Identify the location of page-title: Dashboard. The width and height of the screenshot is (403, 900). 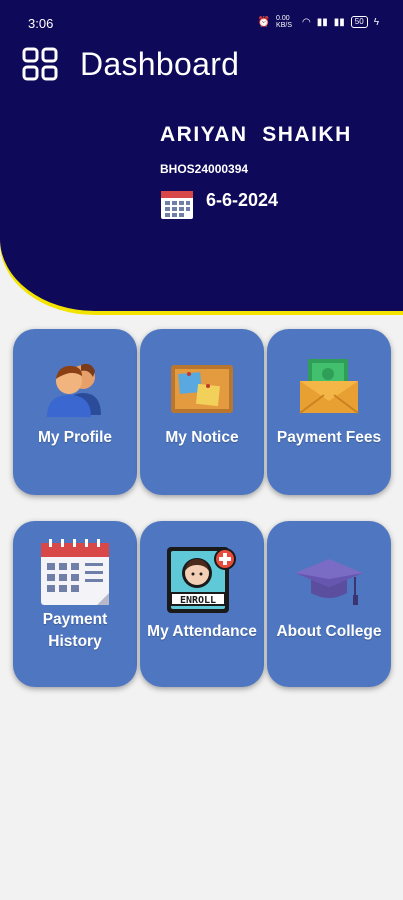
(160, 64).